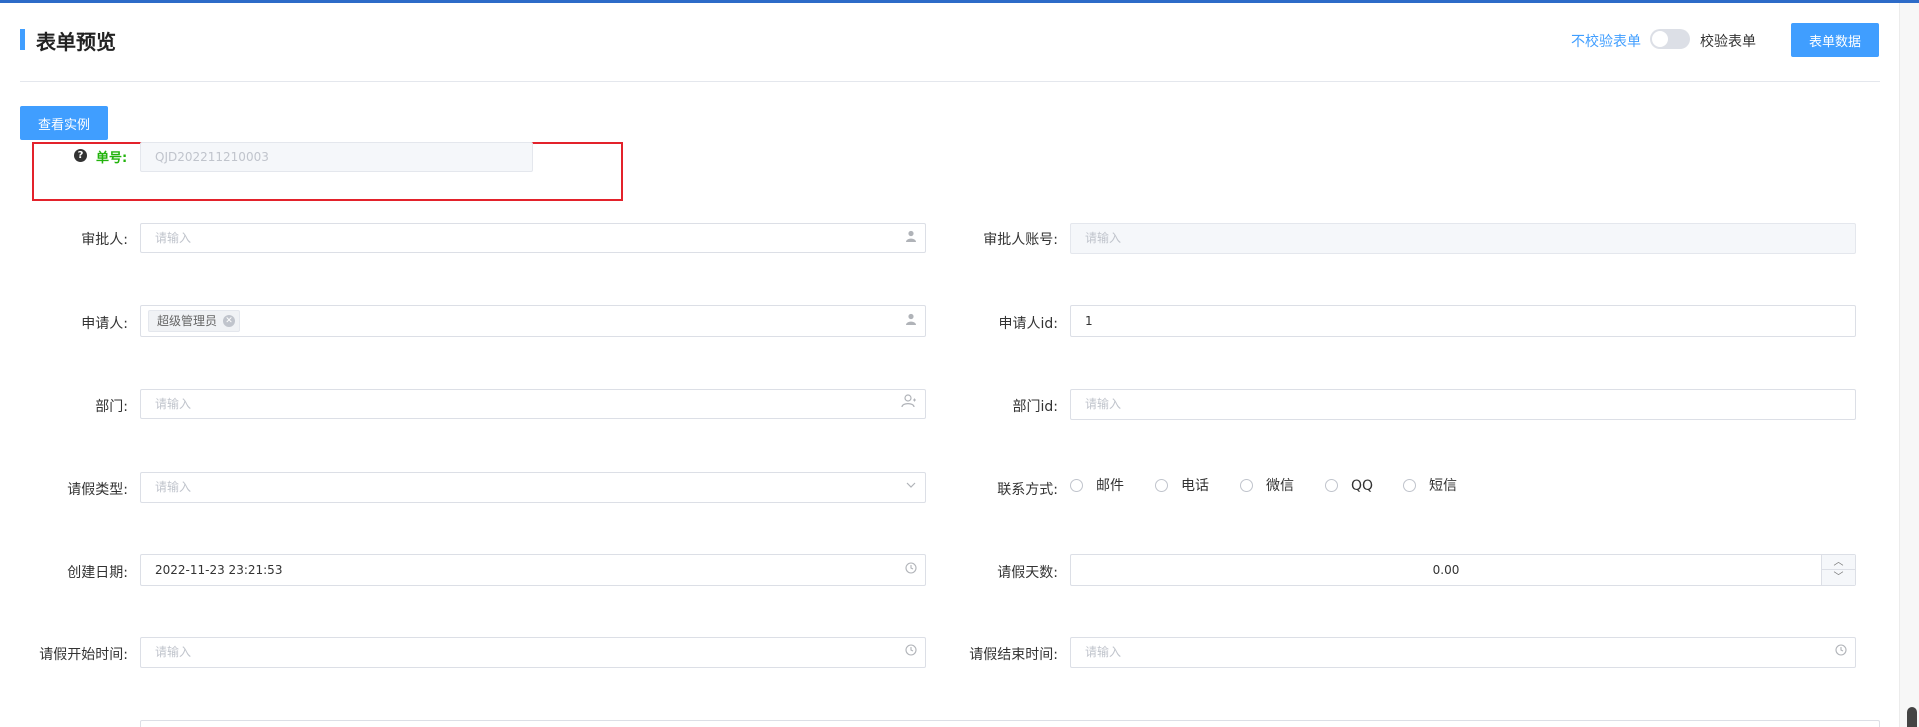  What do you see at coordinates (212, 157) in the screenshot?
I see `order-no-value: QJD202211210003` at bounding box center [212, 157].